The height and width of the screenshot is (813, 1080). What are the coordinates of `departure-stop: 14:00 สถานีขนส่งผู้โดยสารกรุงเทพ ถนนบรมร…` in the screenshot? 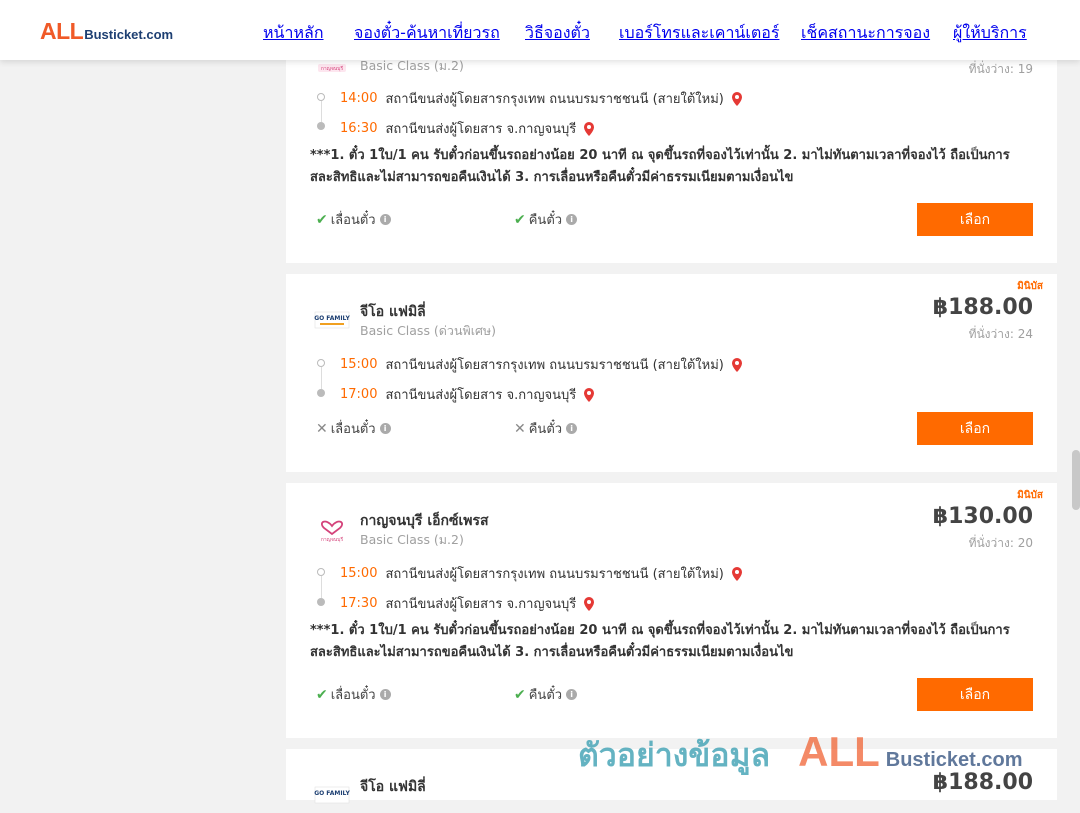 It's located at (542, 98).